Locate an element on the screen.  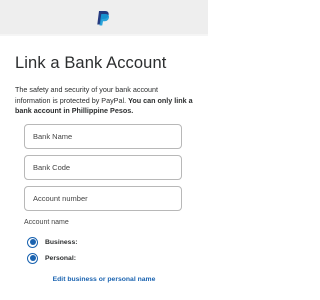
bank-name-input is located at coordinates (103, 136).